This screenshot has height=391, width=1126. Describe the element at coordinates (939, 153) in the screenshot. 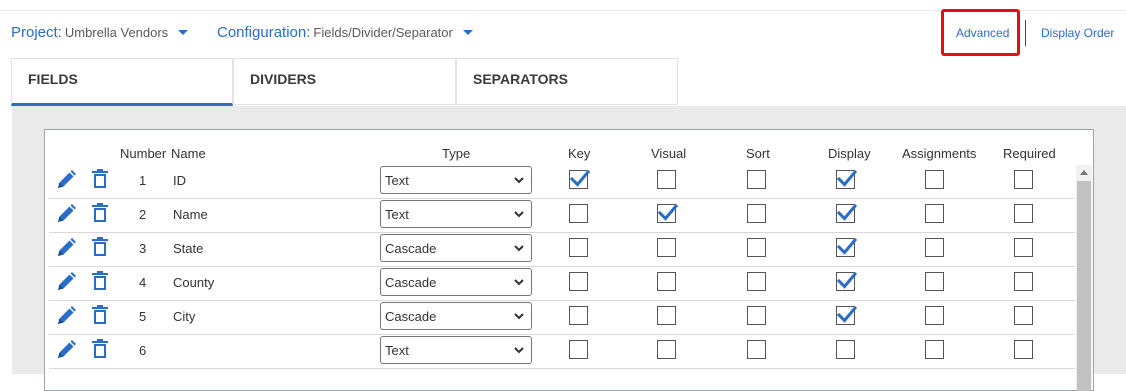

I see `column-header-assignments: Assignments` at that location.